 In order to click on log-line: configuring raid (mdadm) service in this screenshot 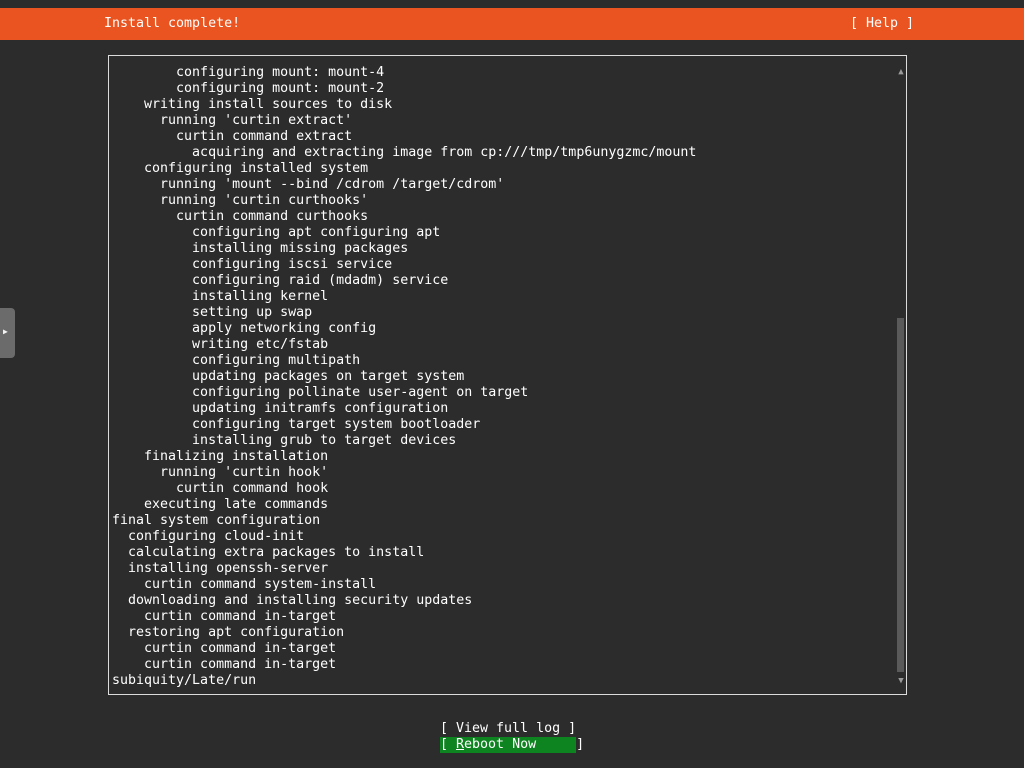, I will do `click(280, 280)`.